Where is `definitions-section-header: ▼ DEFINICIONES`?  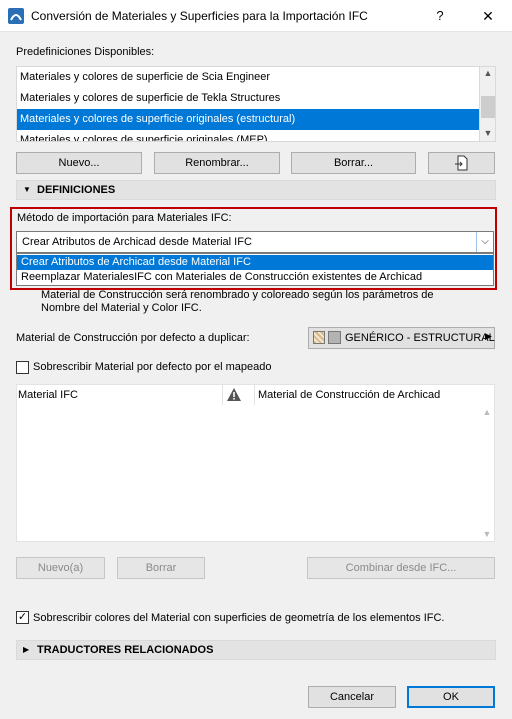
definitions-section-header: ▼ DEFINICIONES is located at coordinates (256, 190).